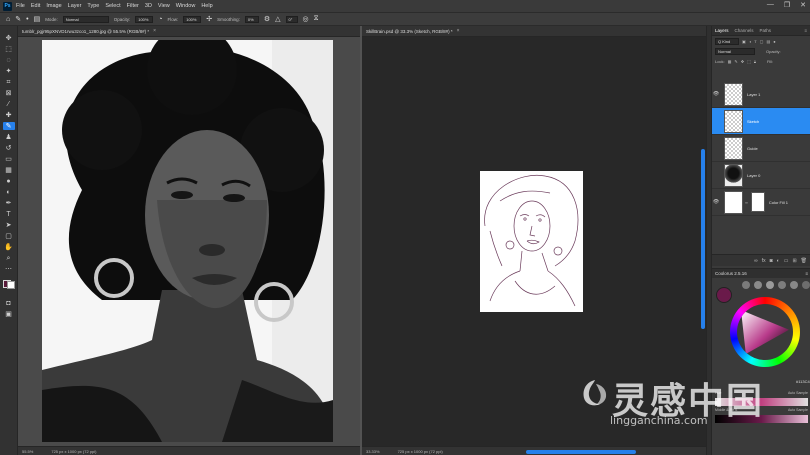 This screenshot has height=455, width=810. What do you see at coordinates (9, 49) in the screenshot?
I see `marquee-tool-icon: ⬚` at bounding box center [9, 49].